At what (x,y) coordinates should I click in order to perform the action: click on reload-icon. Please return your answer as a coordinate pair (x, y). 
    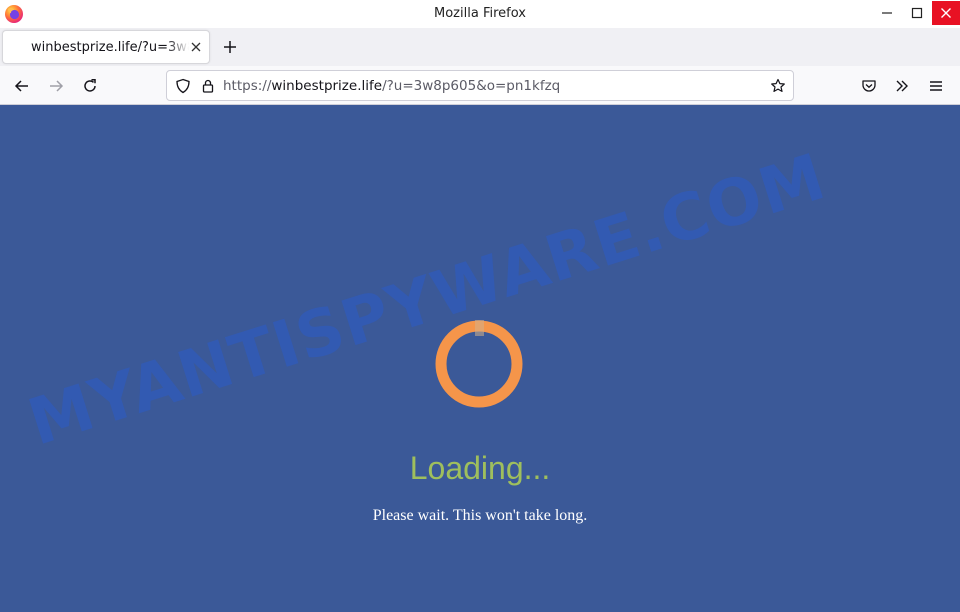
    Looking at the image, I should click on (90, 85).